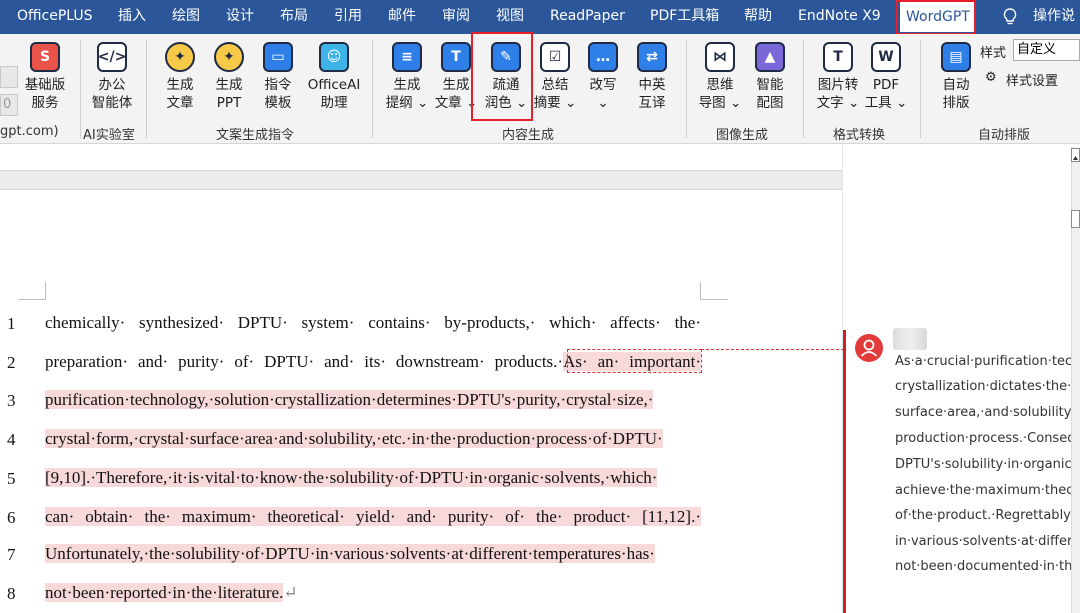 The image size is (1080, 613). What do you see at coordinates (886, 77) in the screenshot?
I see `pdf-tools-button: W PDF 工具 ⌄` at bounding box center [886, 77].